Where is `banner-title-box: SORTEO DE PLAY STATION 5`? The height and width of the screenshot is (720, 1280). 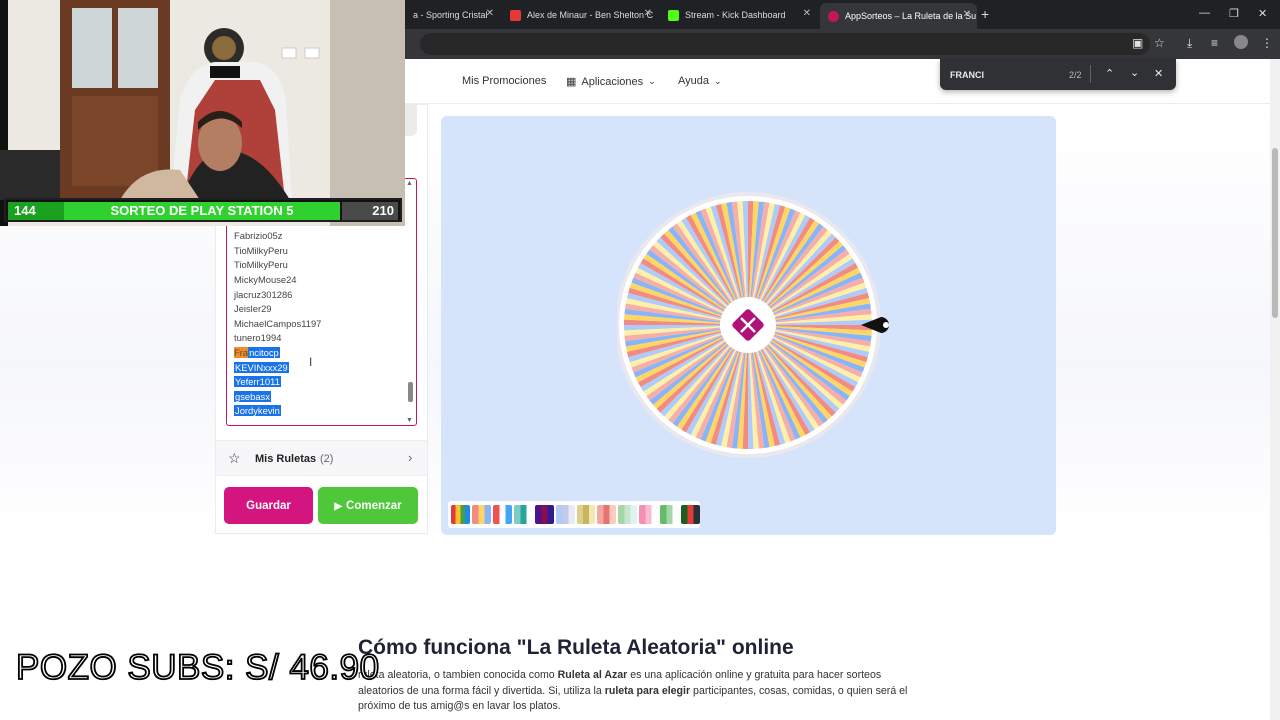
banner-title-box: SORTEO DE PLAY STATION 5 is located at coordinates (202, 211).